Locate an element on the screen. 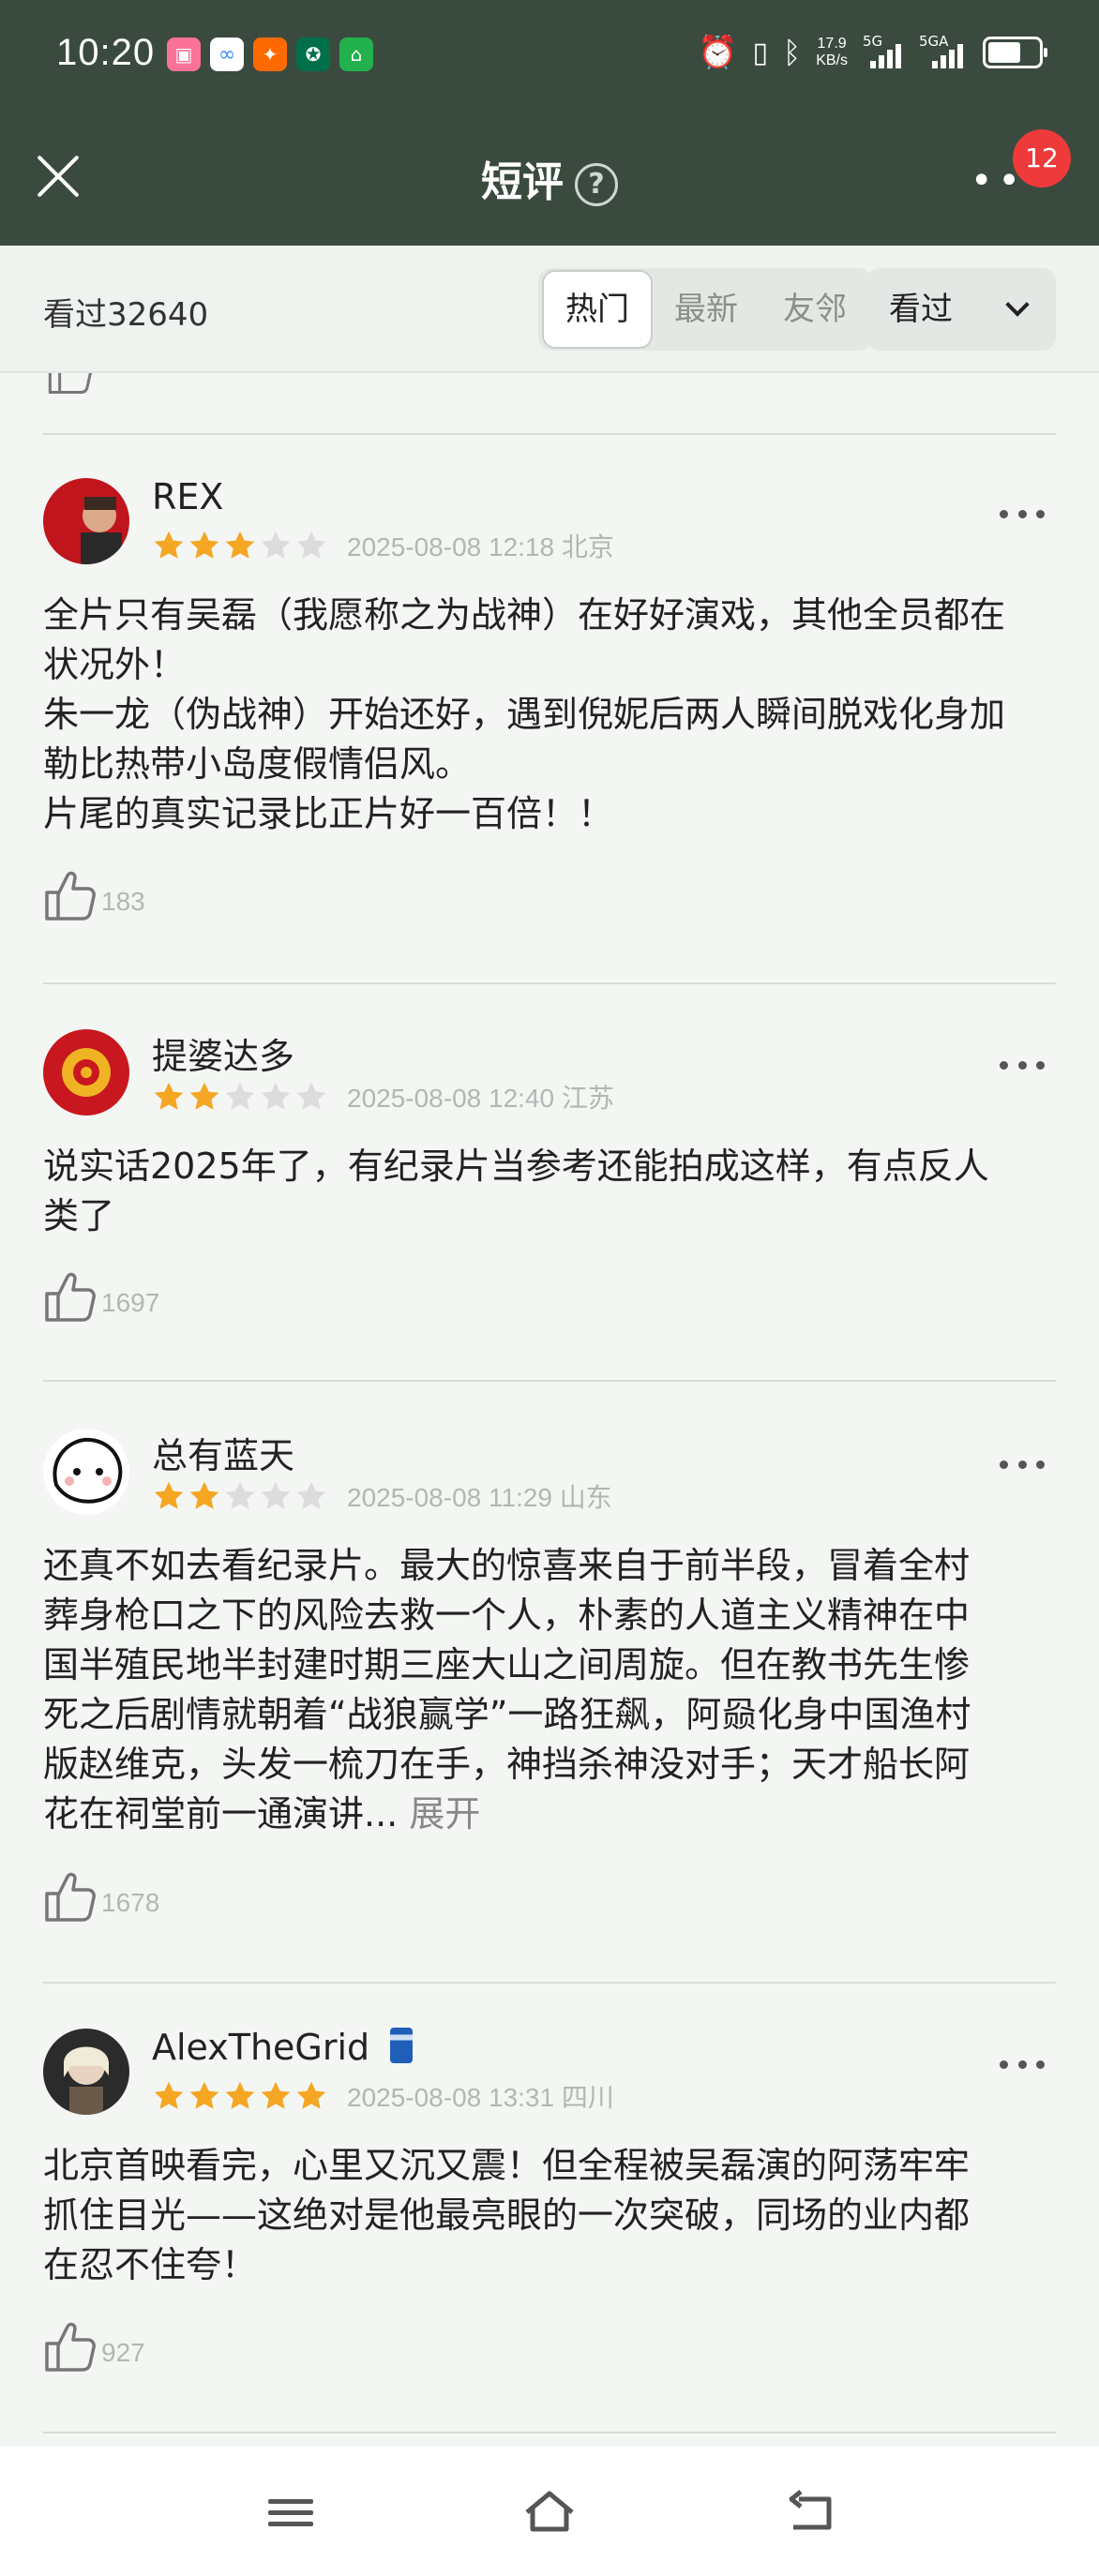  comment-date-location: 2025-08-08 12:40 江苏 is located at coordinates (480, 1098).